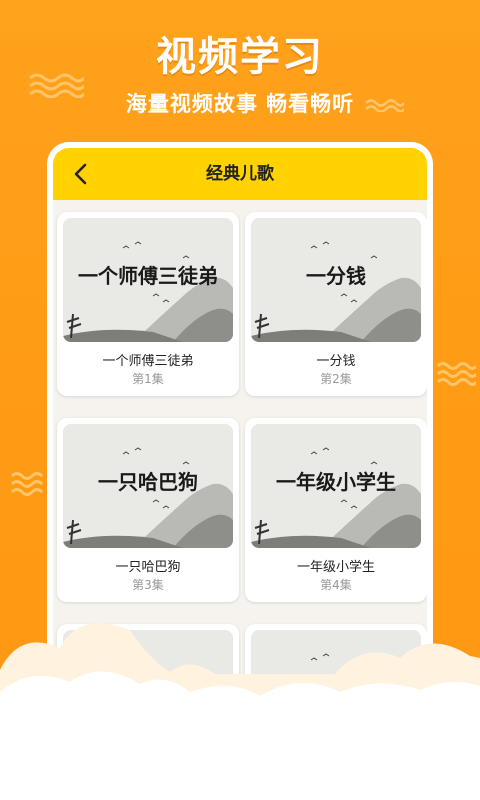  What do you see at coordinates (148, 276) in the screenshot?
I see `thumbnail-title: 一个师傅三徒弟` at bounding box center [148, 276].